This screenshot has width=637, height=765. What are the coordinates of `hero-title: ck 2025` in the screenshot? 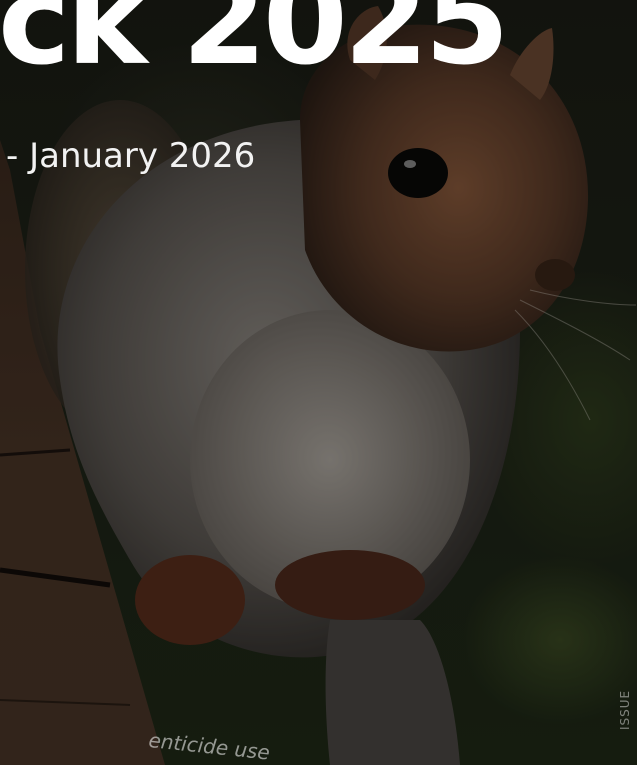 It's located at (254, 46).